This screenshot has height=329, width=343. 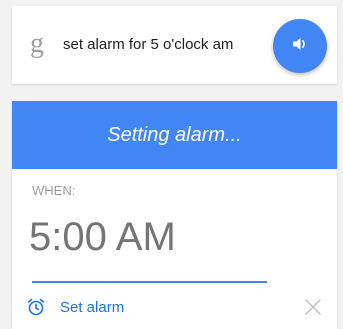 I want to click on when-label: WHEN:, so click(x=54, y=190).